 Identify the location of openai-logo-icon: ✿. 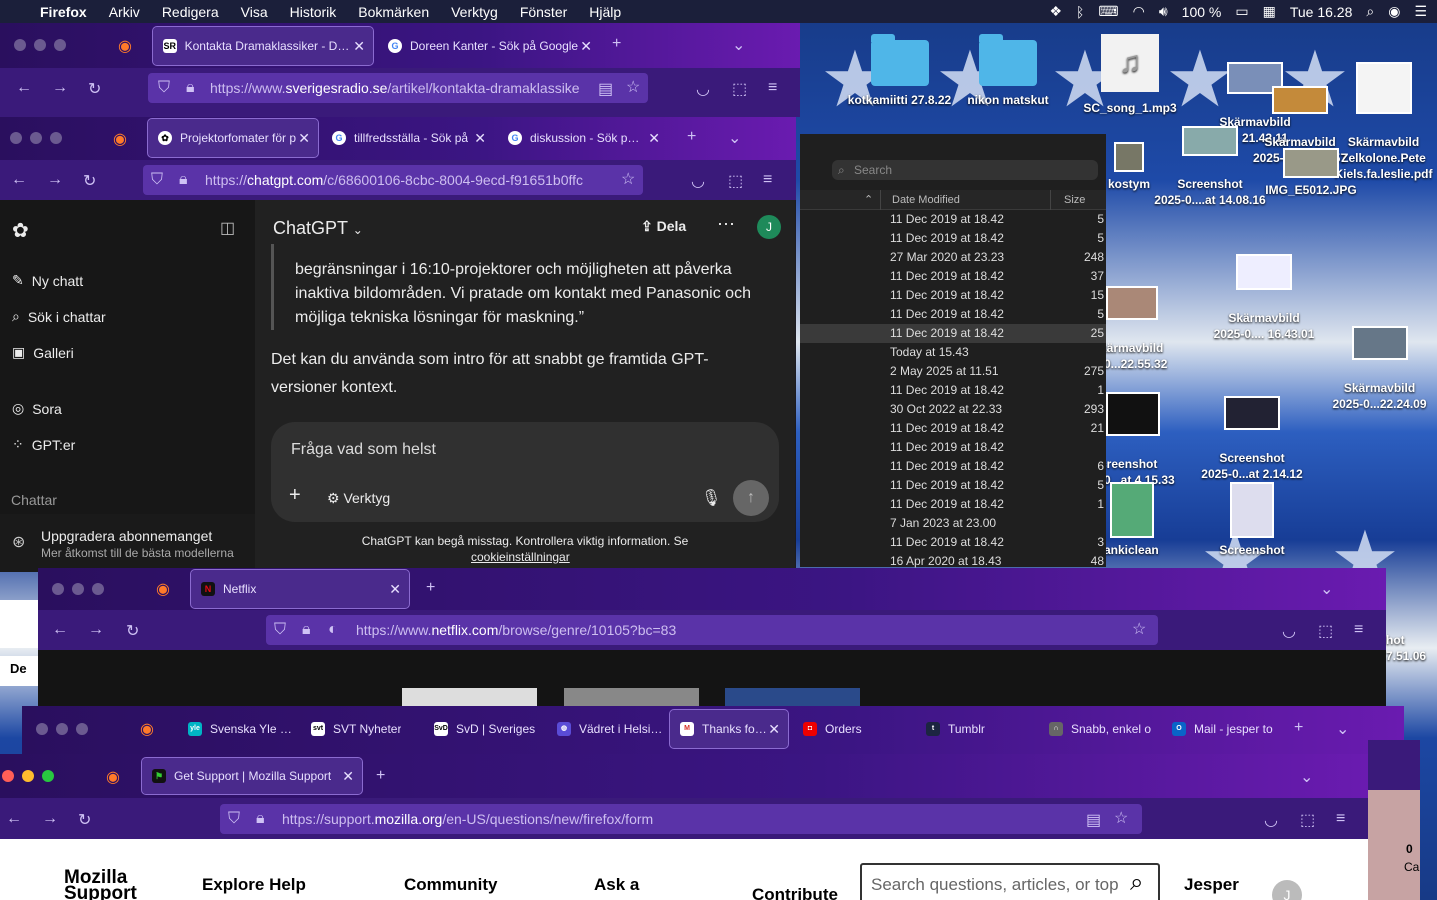
(20, 230).